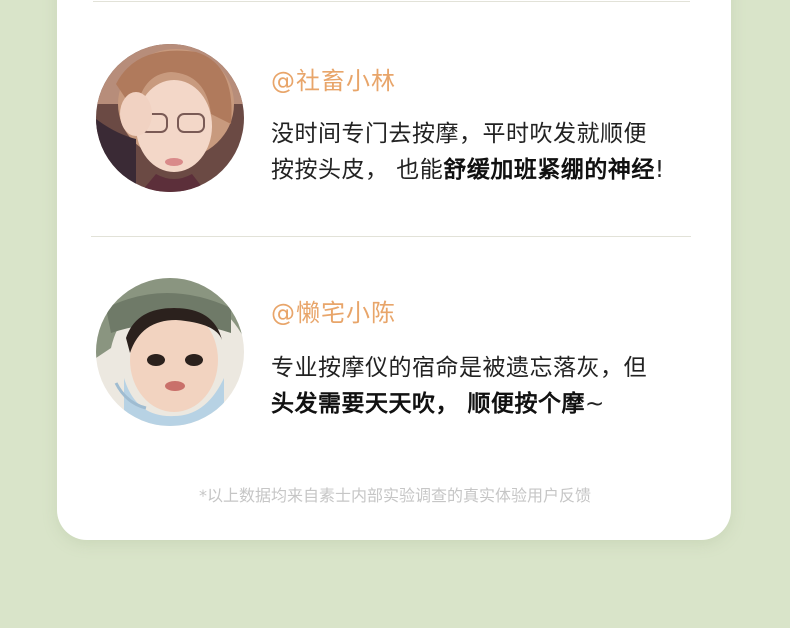 This screenshot has width=790, height=628. What do you see at coordinates (333, 313) in the screenshot?
I see `username-2: @懒宅小陈` at bounding box center [333, 313].